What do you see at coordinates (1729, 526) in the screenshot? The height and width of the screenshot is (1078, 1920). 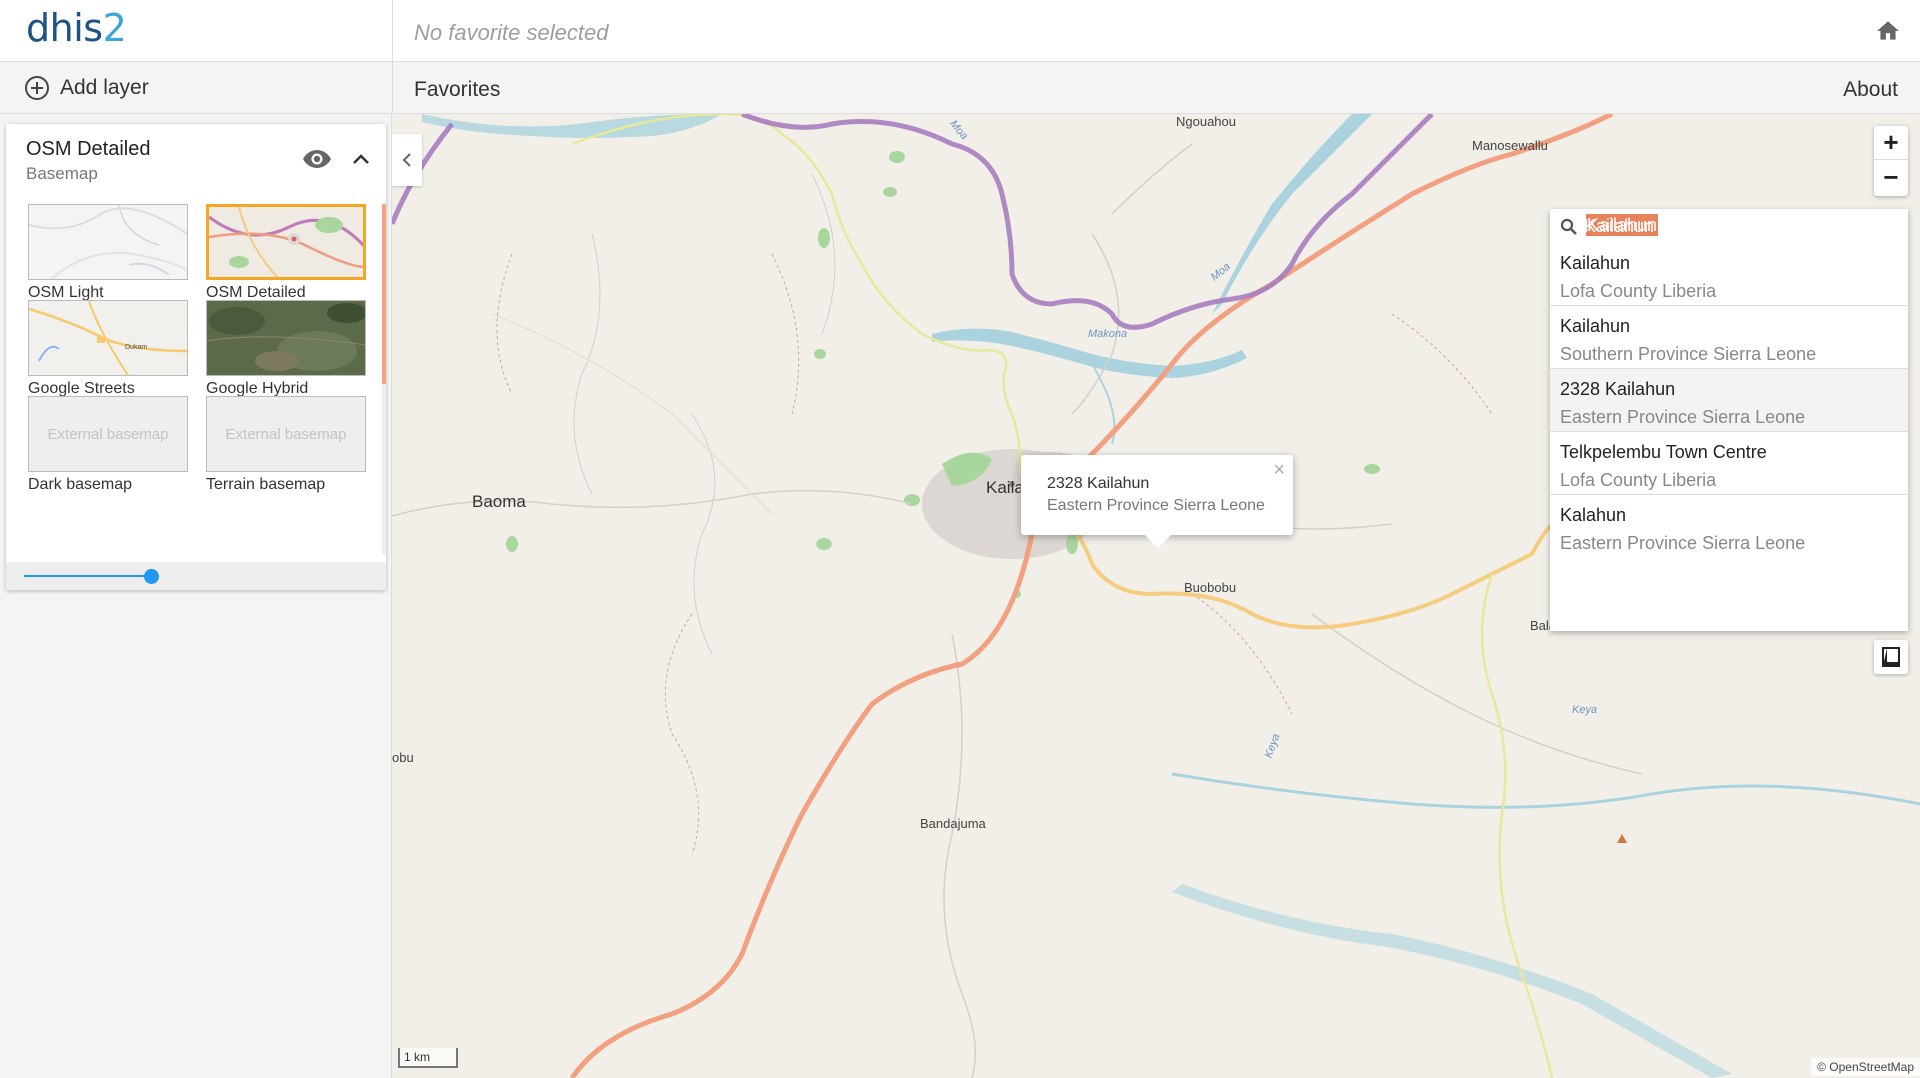 I see `search-result-item: Kalahun Eastern Province Sierra Leone` at bounding box center [1729, 526].